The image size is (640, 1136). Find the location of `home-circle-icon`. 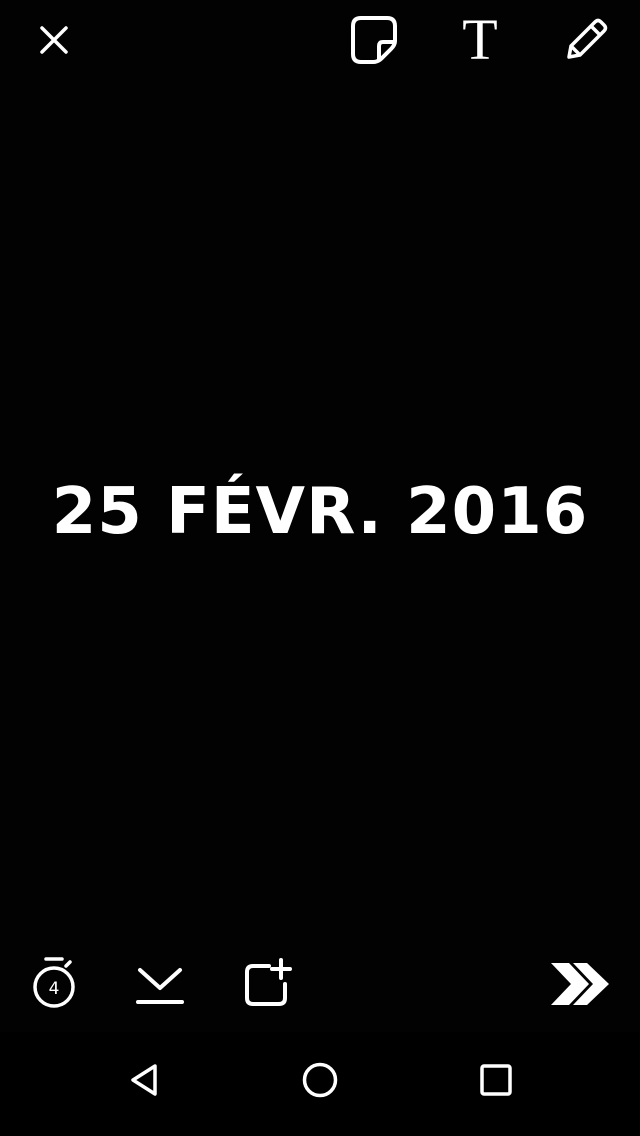

home-circle-icon is located at coordinates (320, 1080).